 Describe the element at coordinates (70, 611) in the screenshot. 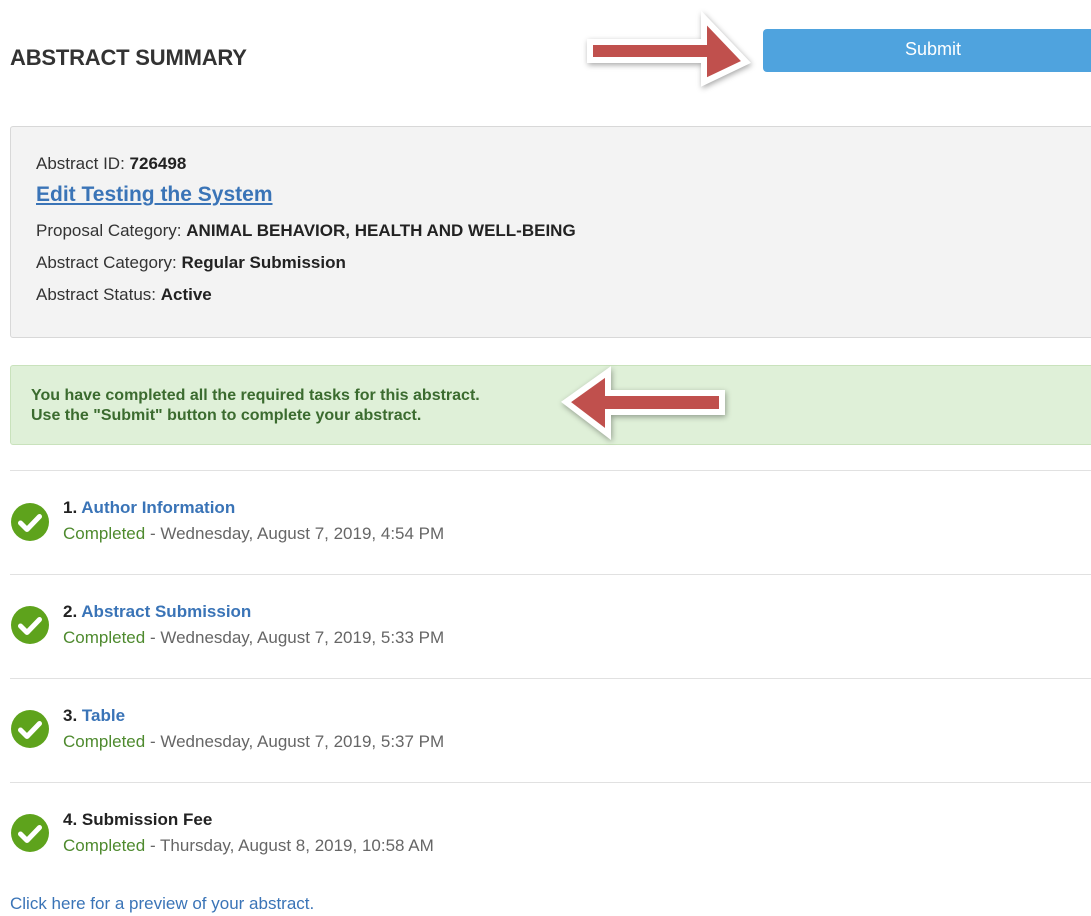

I see `task-number: 2.` at that location.